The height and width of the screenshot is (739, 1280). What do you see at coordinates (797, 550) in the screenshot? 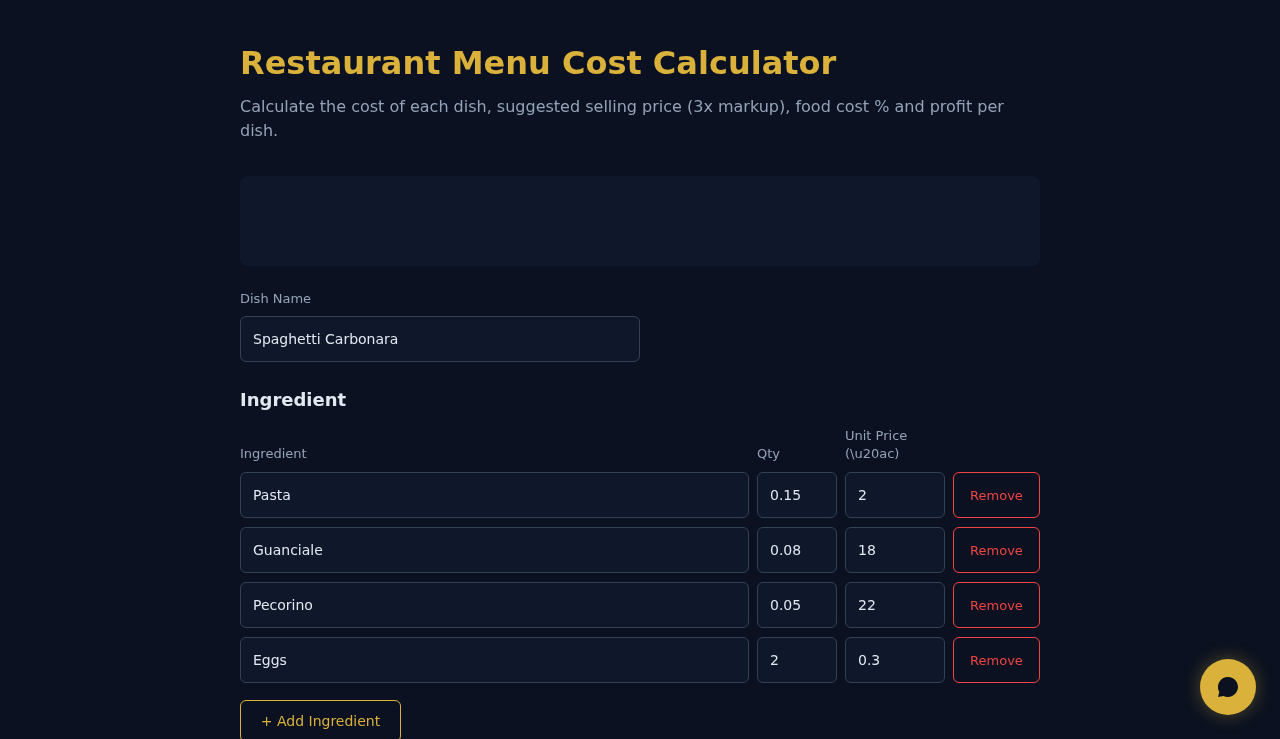
I see `qty-input: 0.08` at bounding box center [797, 550].